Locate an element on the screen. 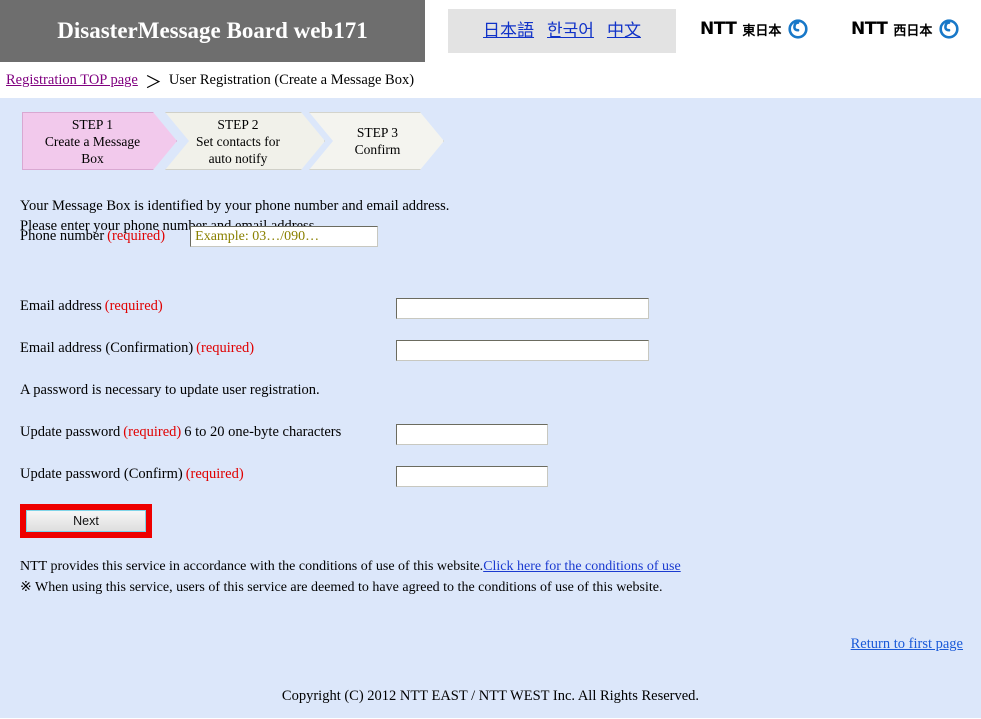  breadcrumb-home-link: Registration TOP page is located at coordinates (72, 80).